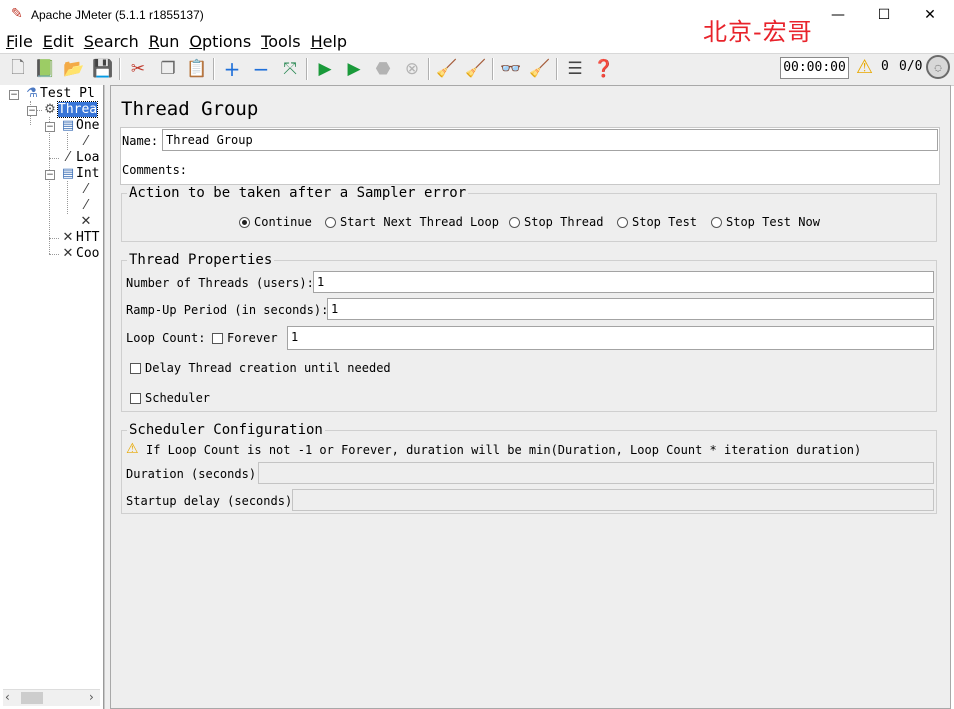 The image size is (954, 709). What do you see at coordinates (80, 254) in the screenshot?
I see `tree-node-cookie-manager: ✕ Coo` at bounding box center [80, 254].